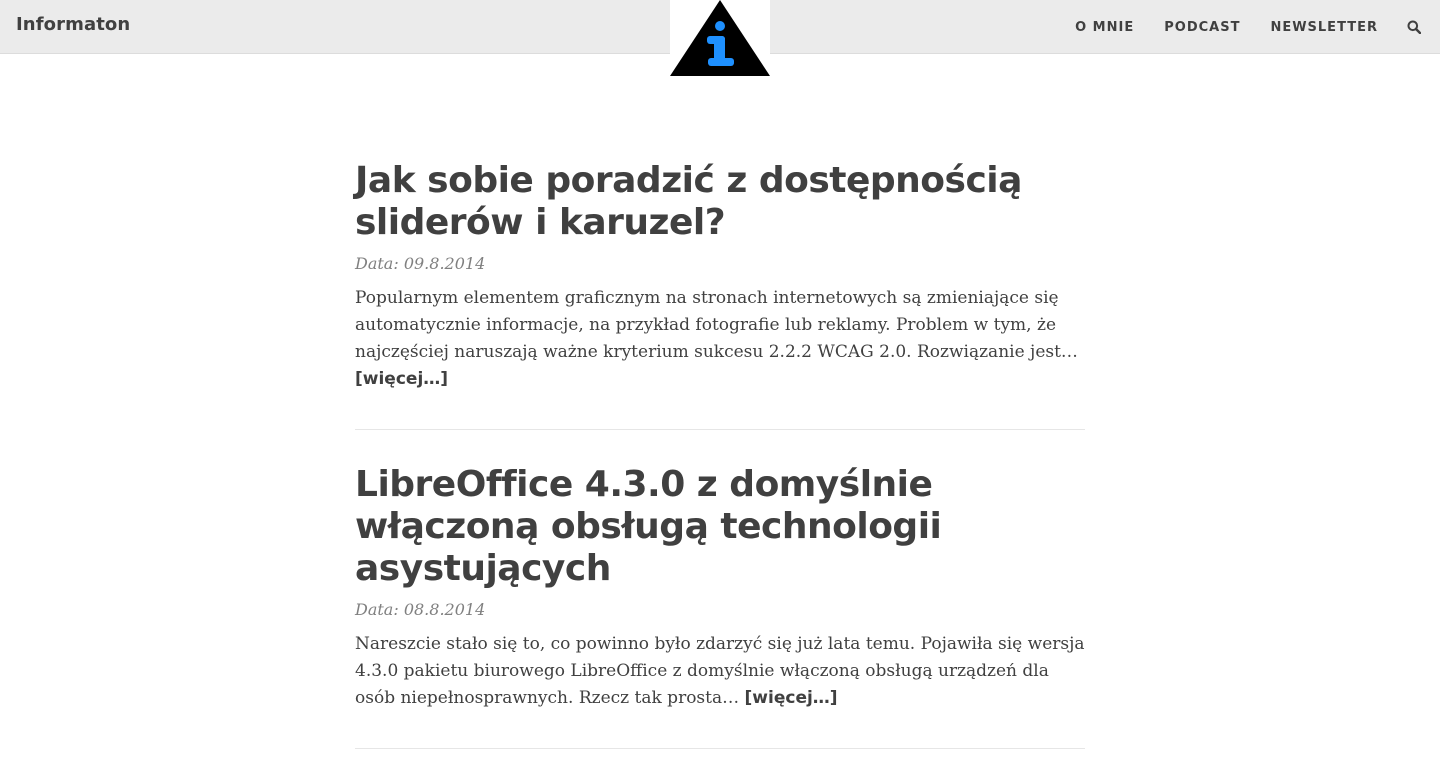 Image resolution: width=1440 pixels, height=783 pixels. I want to click on site-brand-link: Informaton, so click(73, 24).